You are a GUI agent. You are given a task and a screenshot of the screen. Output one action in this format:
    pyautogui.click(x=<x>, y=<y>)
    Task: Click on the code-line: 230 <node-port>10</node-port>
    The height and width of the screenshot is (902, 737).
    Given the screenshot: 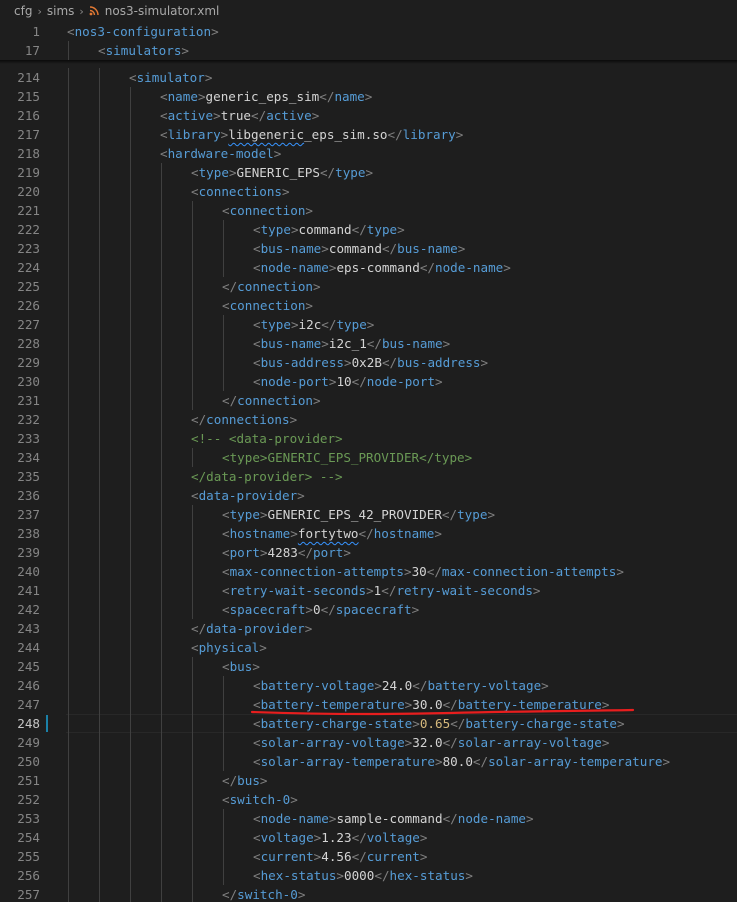 What is the action you would take?
    pyautogui.click(x=368, y=381)
    